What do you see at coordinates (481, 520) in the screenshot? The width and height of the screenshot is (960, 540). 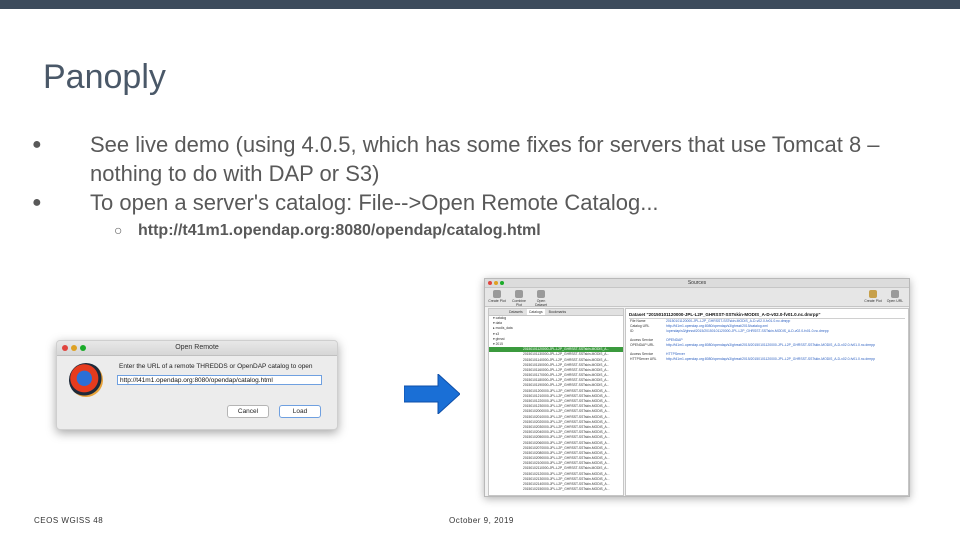 I see `footer-date: October 9, 2019` at bounding box center [481, 520].